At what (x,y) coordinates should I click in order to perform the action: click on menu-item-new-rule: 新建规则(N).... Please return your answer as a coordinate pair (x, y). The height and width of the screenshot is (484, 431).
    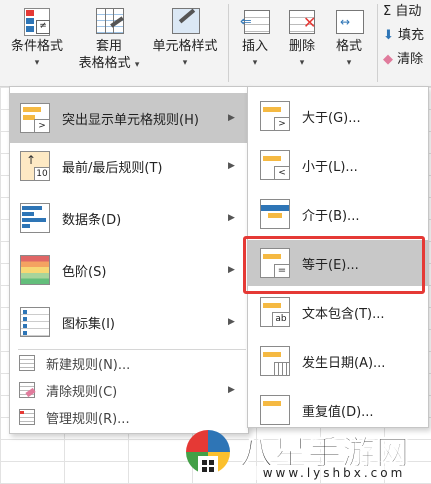
    Looking at the image, I should click on (129, 363).